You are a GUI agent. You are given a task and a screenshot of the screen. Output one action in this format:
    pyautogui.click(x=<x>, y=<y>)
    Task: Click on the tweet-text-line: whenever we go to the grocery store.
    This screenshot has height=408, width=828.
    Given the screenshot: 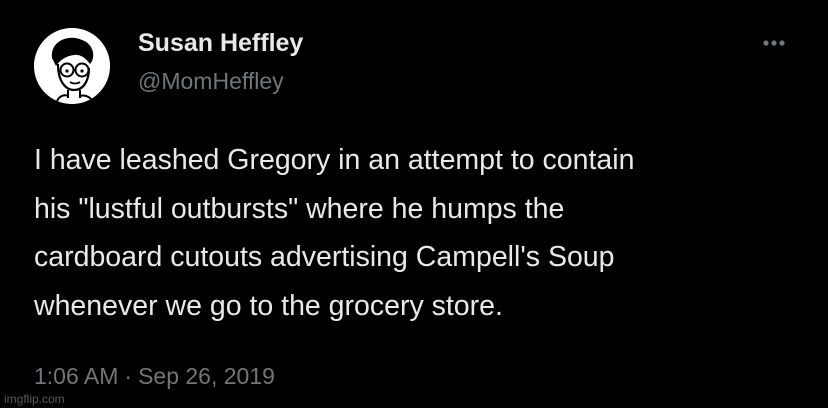 What is the action you would take?
    pyautogui.click(x=268, y=305)
    